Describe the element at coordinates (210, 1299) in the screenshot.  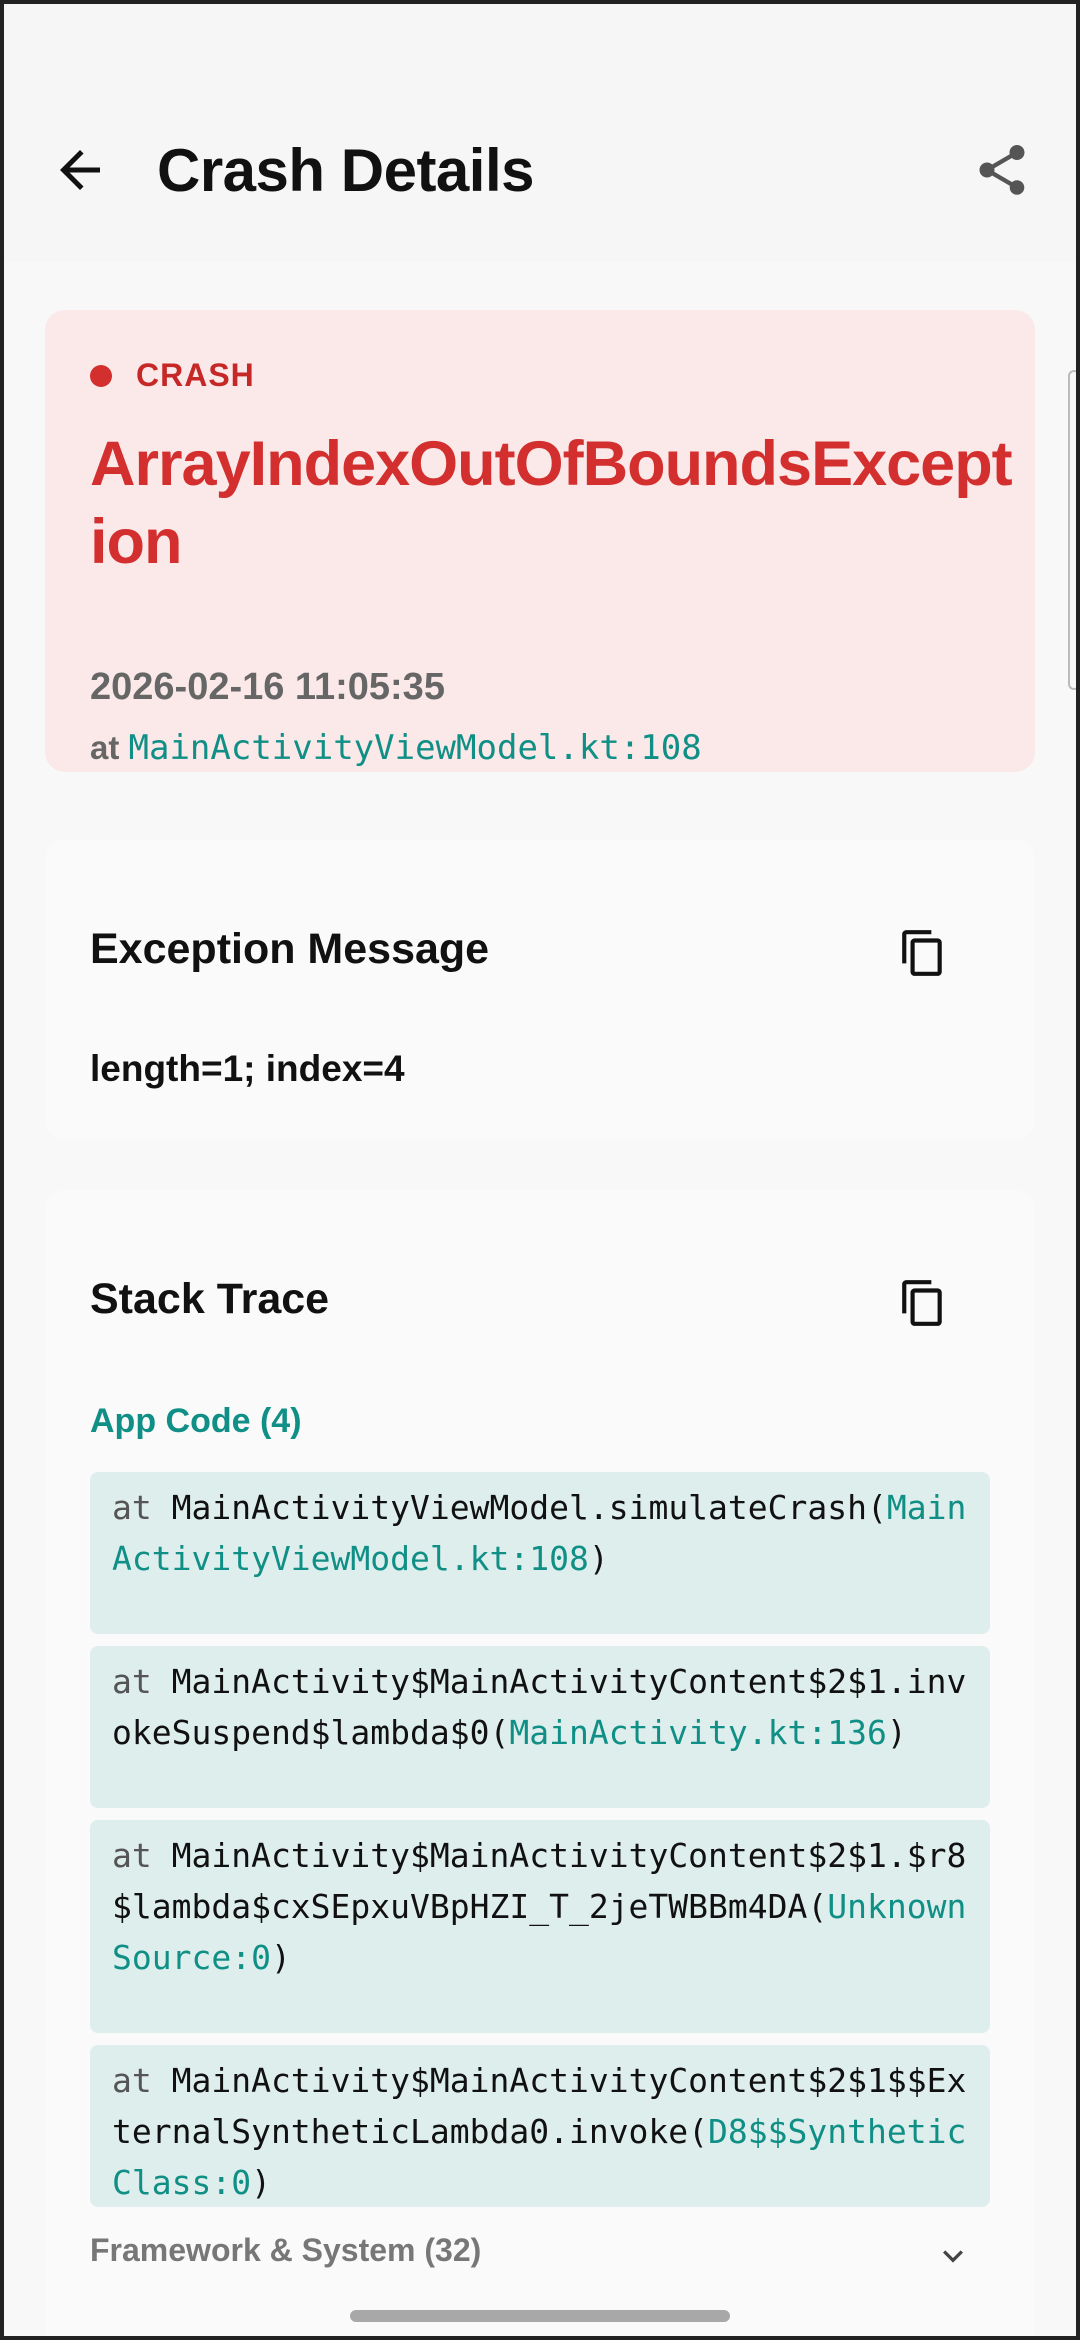
I see `section-title-stack: Stack Trace` at that location.